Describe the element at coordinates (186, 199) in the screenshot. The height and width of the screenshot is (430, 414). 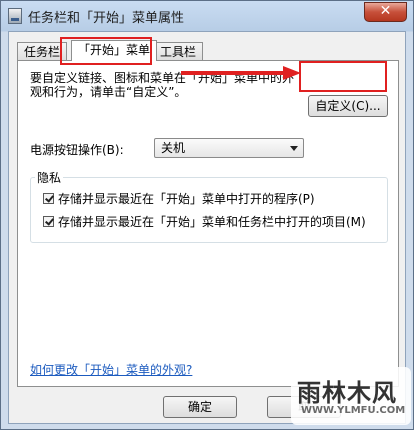
I see `recent-programs-label: 存储并显示最近在「开始」菜单中打开的程序(P)` at that location.